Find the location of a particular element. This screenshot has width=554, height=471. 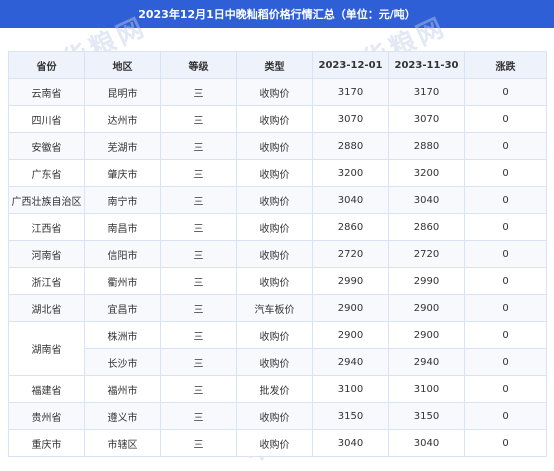

cell-price-previous: 3100 is located at coordinates (426, 389).